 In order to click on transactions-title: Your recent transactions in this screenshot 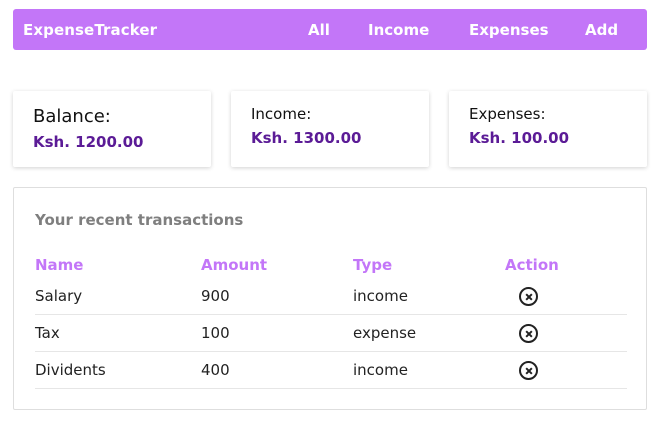, I will do `click(139, 220)`.